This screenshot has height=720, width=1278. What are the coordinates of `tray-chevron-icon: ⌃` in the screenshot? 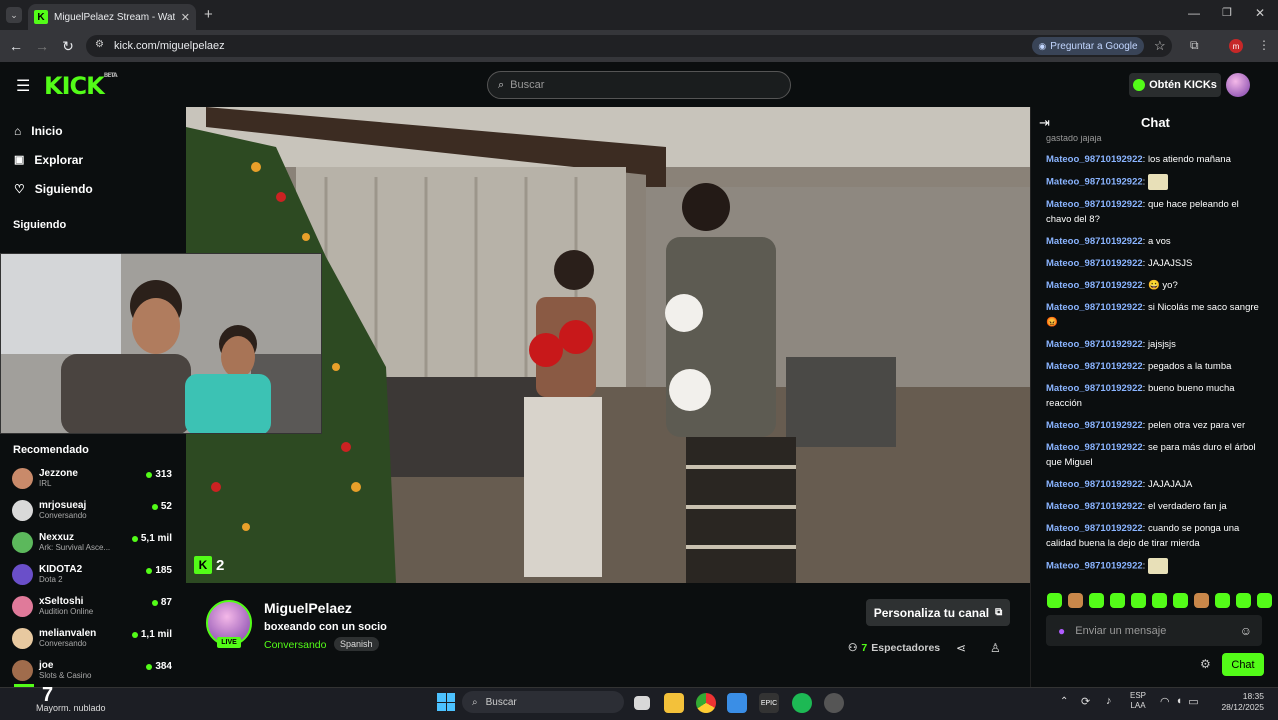 It's located at (1064, 701).